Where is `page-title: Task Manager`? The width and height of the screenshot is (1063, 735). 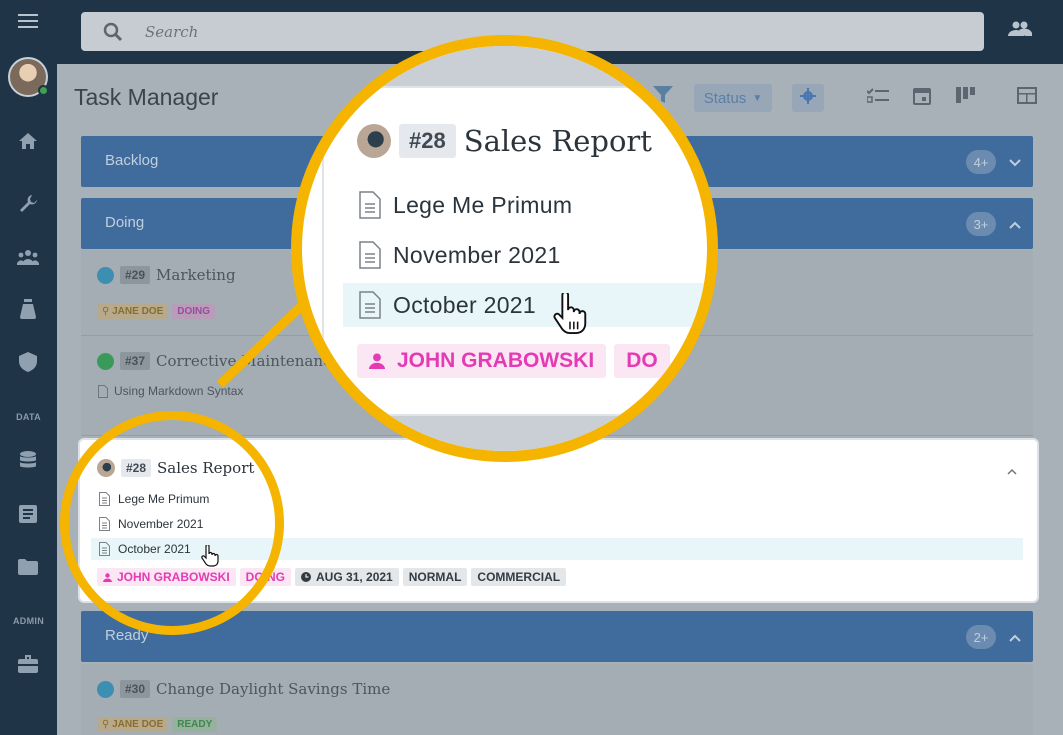
page-title: Task Manager is located at coordinates (146, 97).